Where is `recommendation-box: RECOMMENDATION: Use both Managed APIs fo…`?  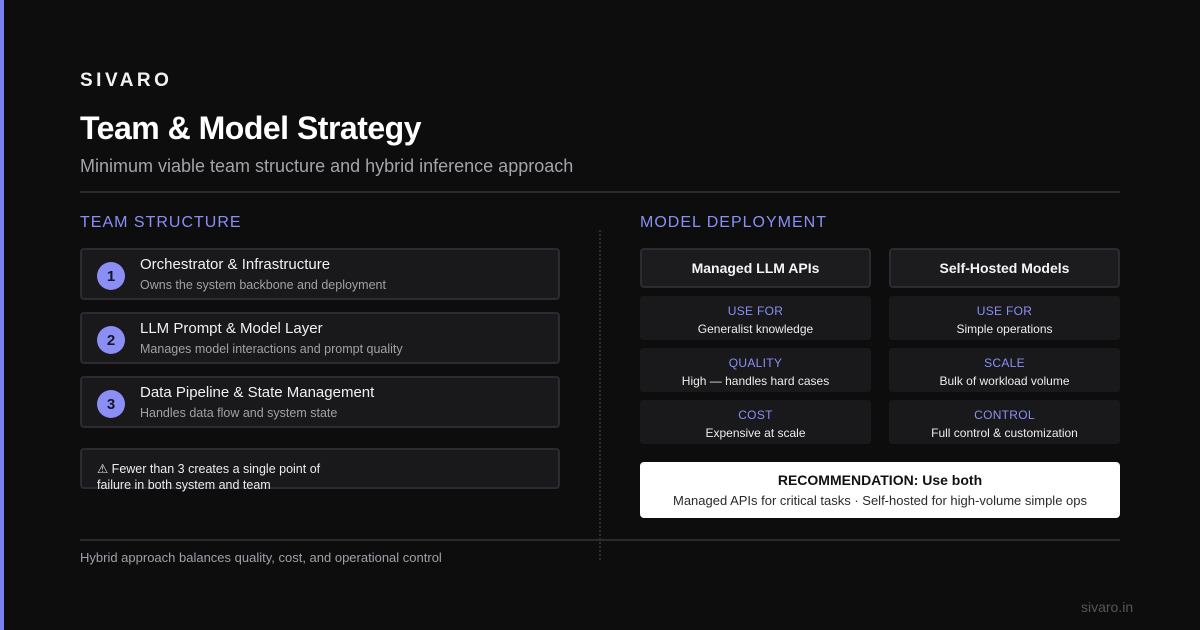
recommendation-box: RECOMMENDATION: Use both Managed APIs fo… is located at coordinates (880, 490).